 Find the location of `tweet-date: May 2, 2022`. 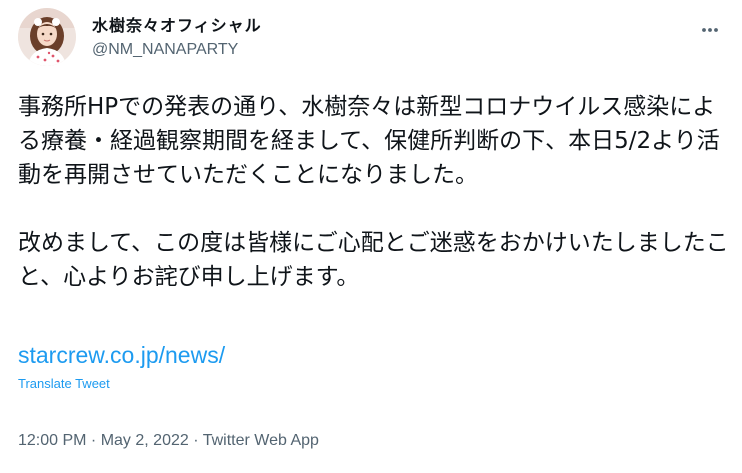

tweet-date: May 2, 2022 is located at coordinates (145, 440).